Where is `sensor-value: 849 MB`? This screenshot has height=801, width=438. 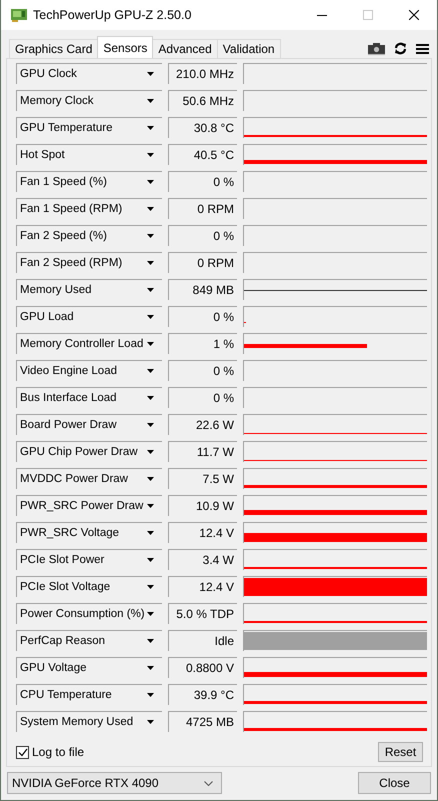
sensor-value: 849 MB is located at coordinates (202, 289).